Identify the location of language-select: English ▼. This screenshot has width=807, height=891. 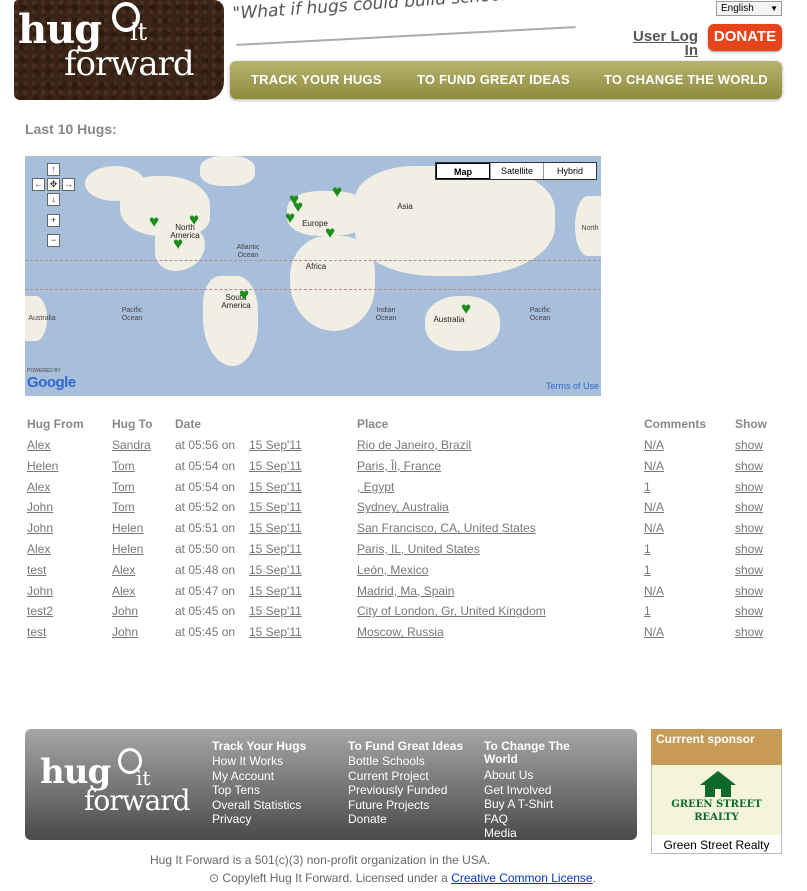
(749, 8).